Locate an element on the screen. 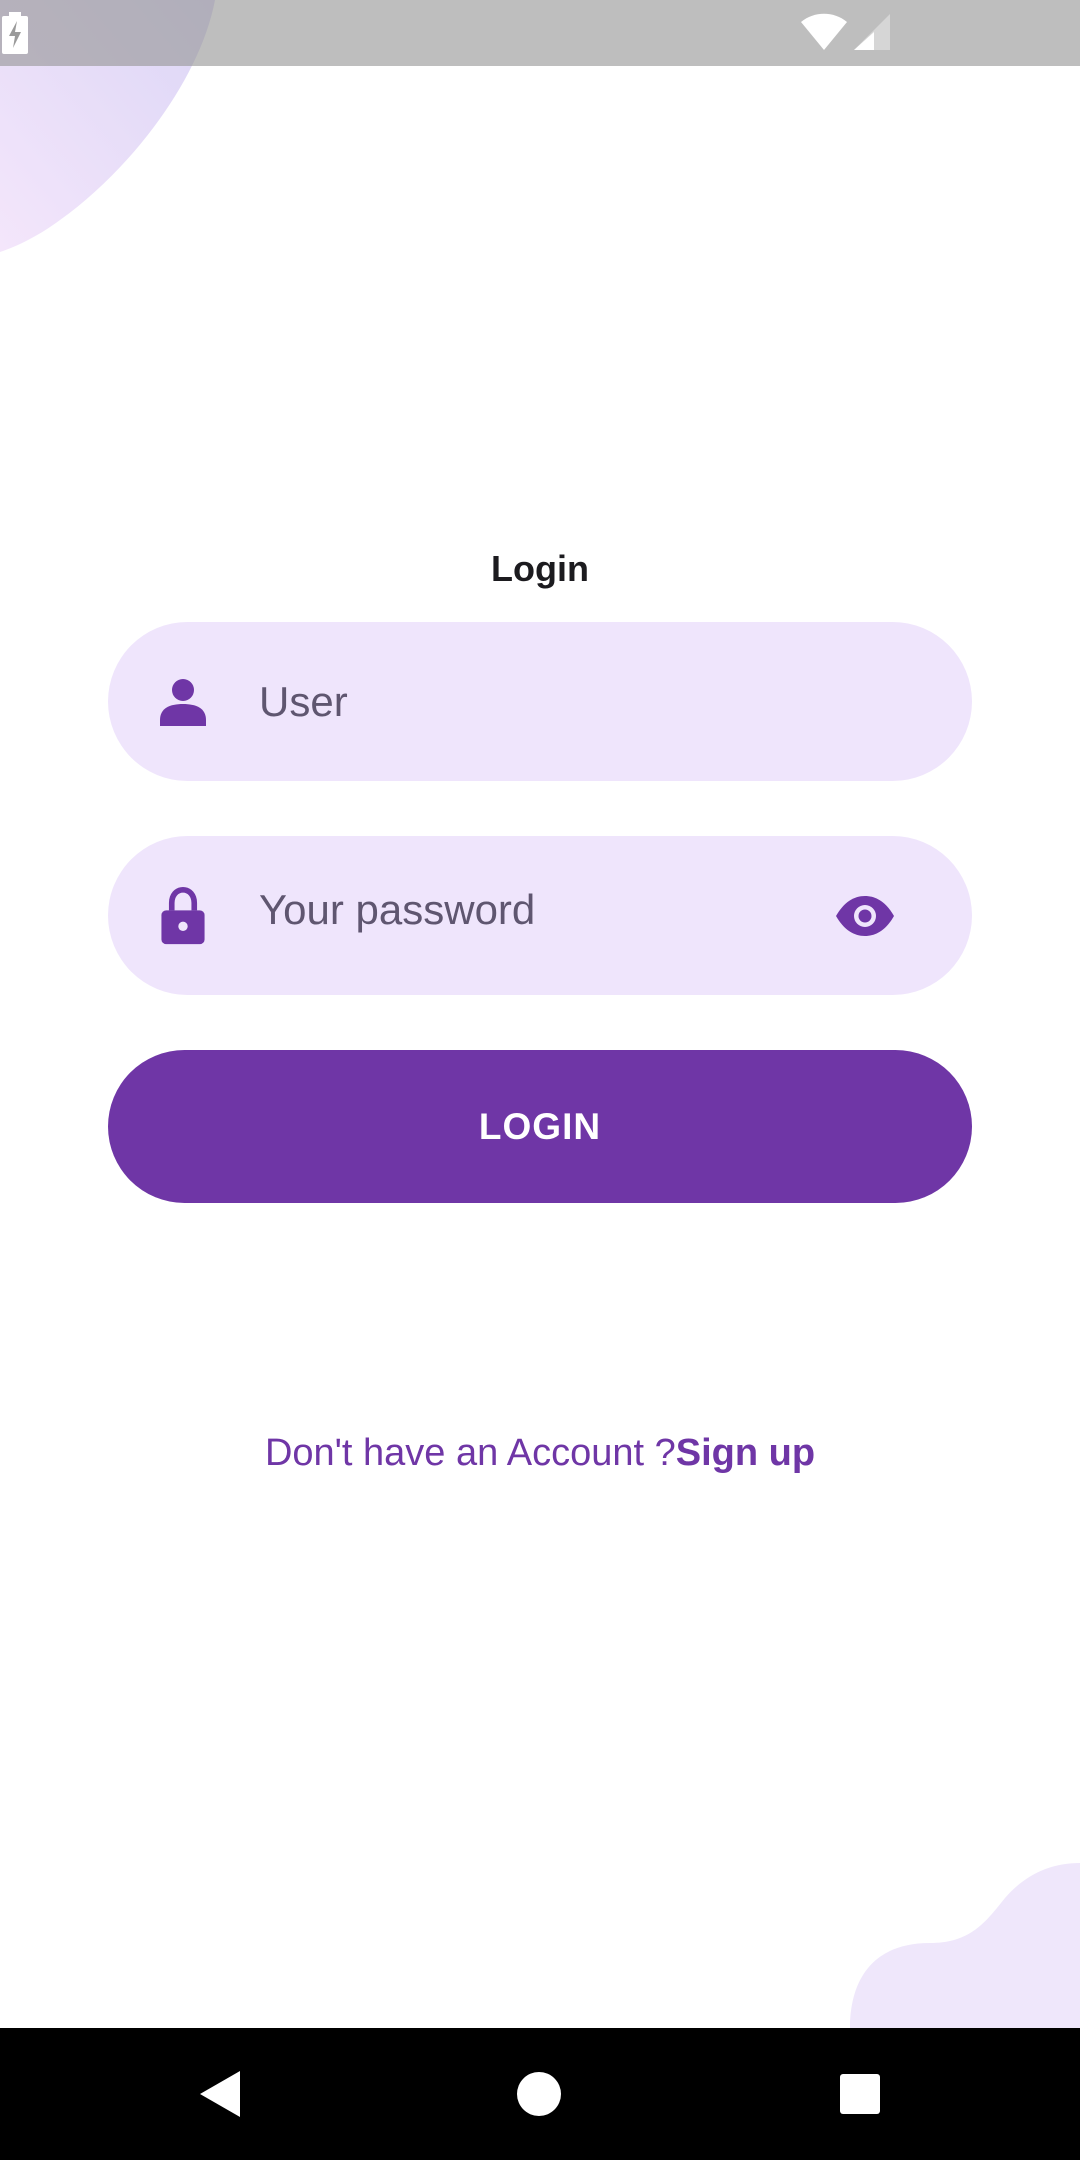 The image size is (1080, 2160). user-input-placeholder: User is located at coordinates (303, 701).